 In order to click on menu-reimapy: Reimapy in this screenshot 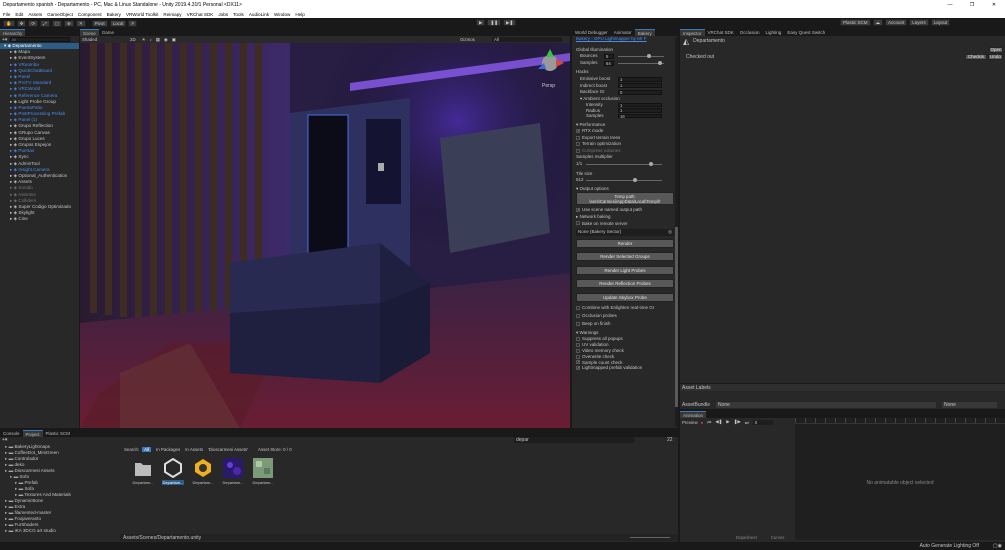, I will do `click(172, 14)`.